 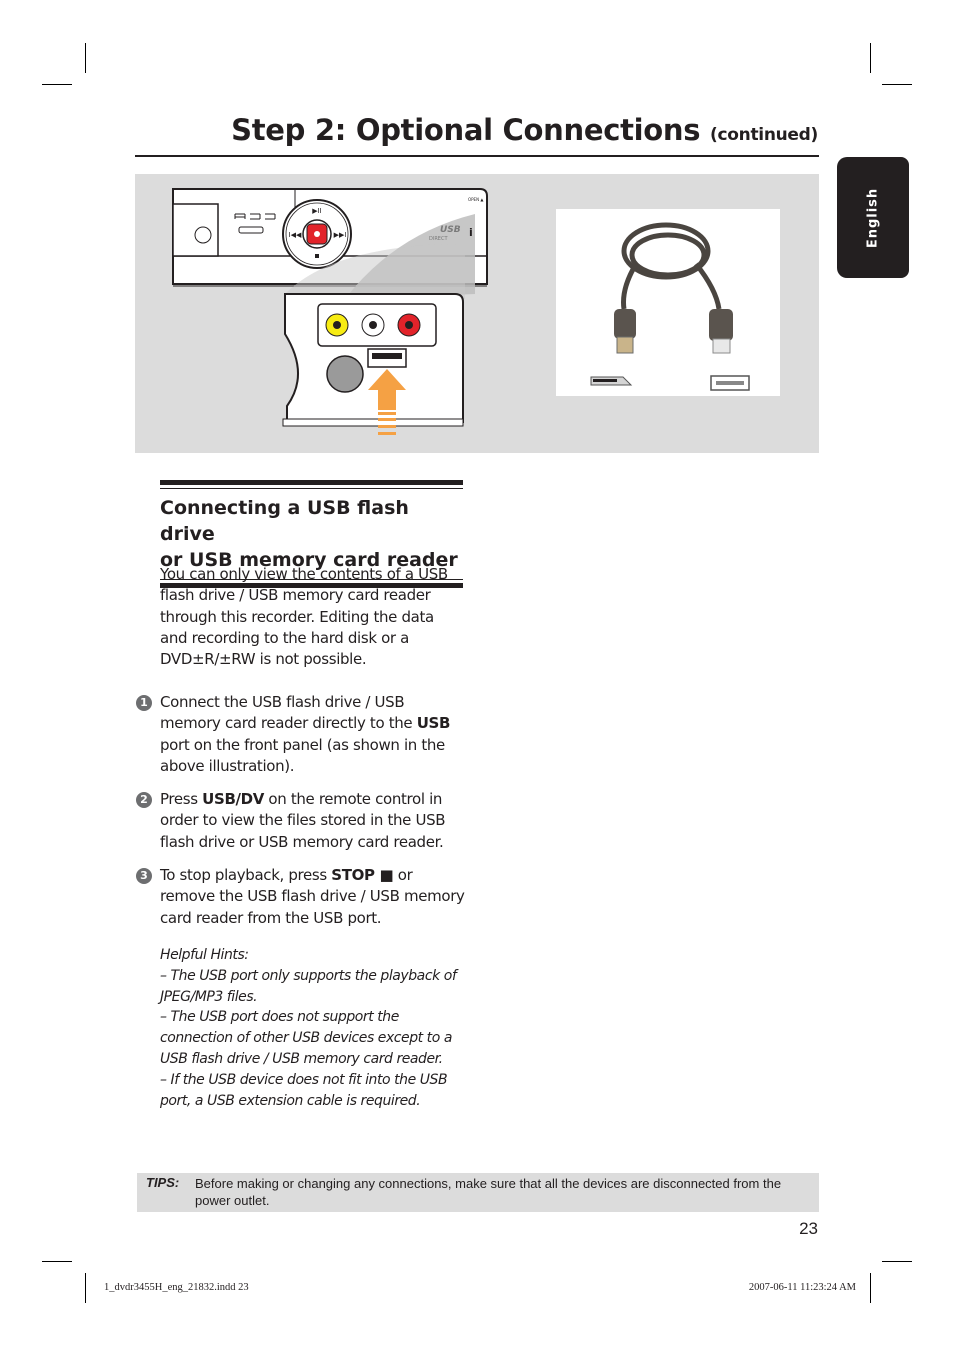 What do you see at coordinates (611, 381) in the screenshot?
I see `usb-a-plug-icon` at bounding box center [611, 381].